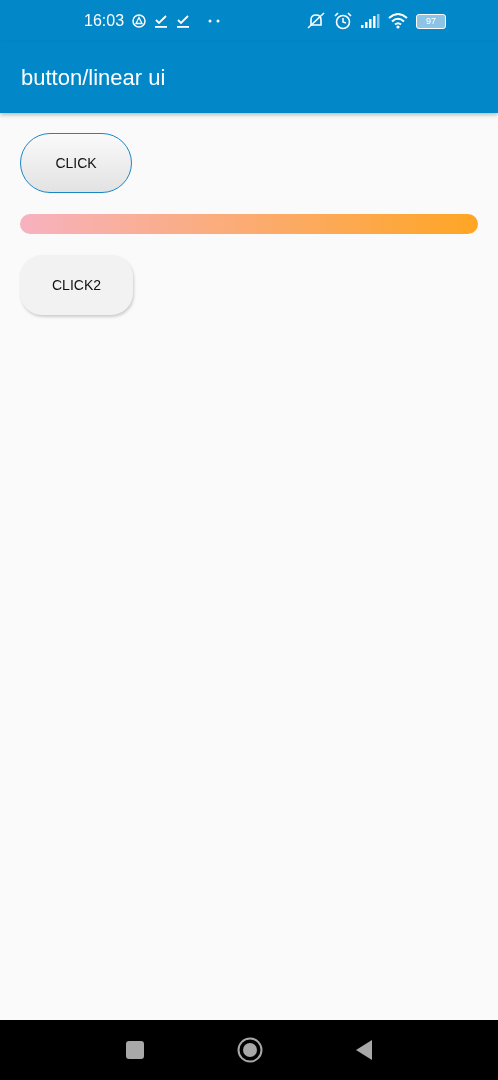 The image size is (498, 1080). I want to click on signal-icon, so click(370, 21).